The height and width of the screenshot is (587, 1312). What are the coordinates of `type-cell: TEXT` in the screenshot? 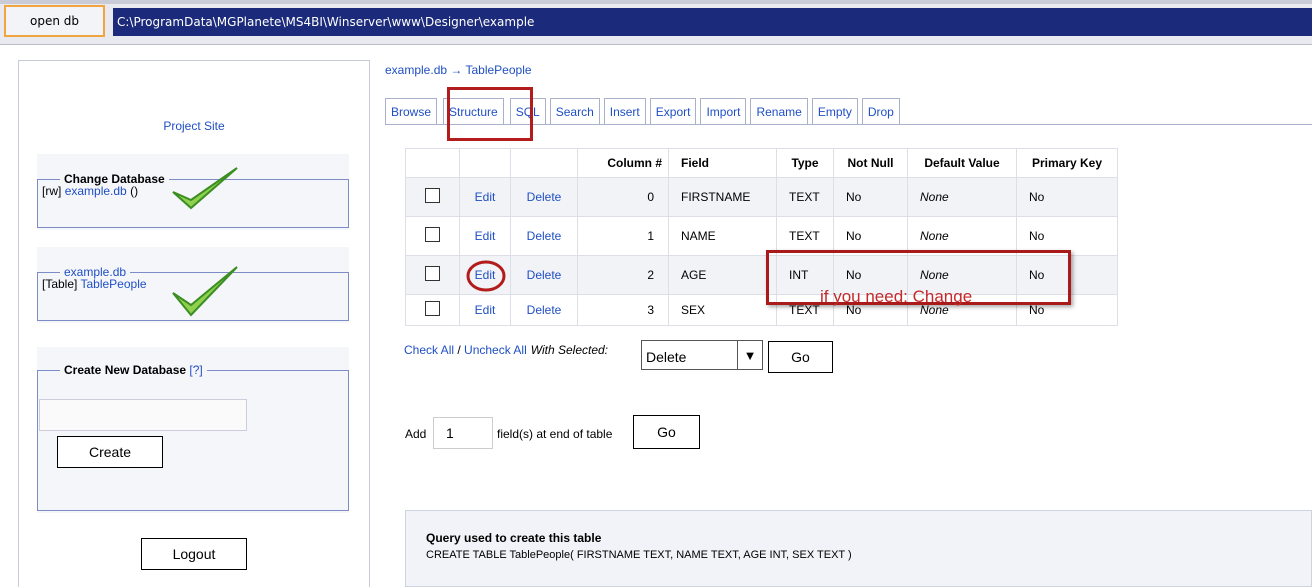 It's located at (805, 197).